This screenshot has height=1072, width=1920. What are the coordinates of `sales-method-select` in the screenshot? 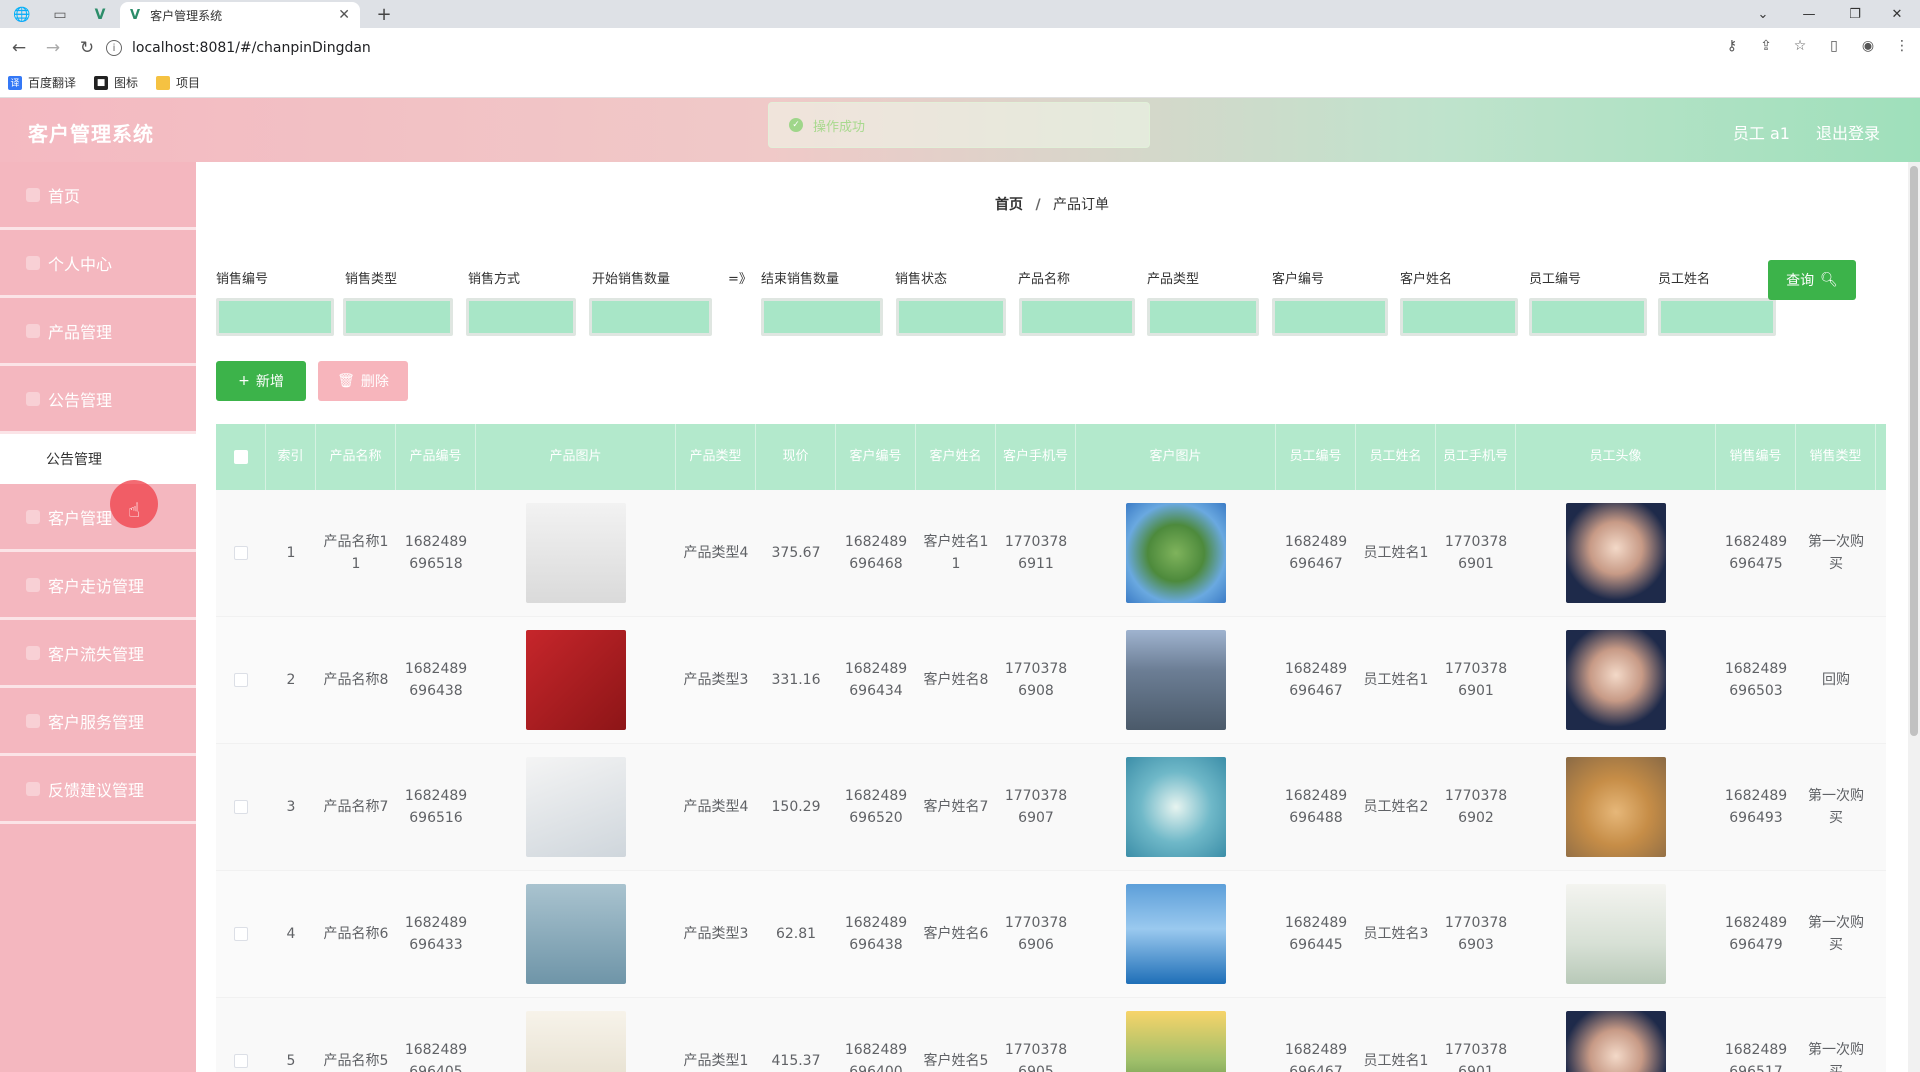 It's located at (521, 317).